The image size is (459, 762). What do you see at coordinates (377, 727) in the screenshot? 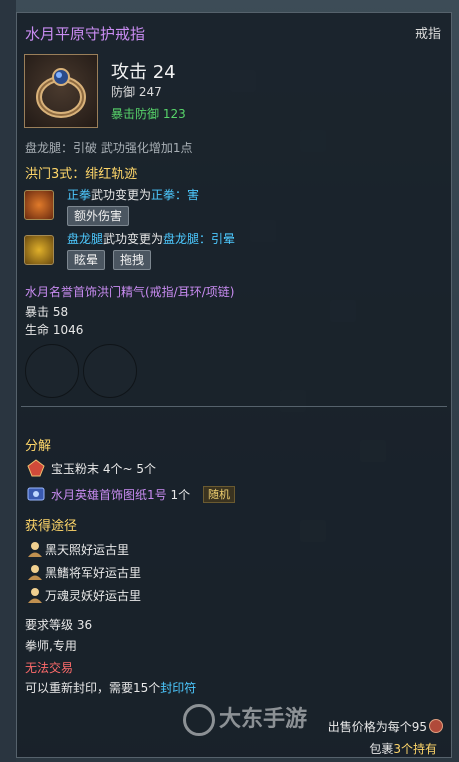
I see `sell-price: 出售价格为每个95` at bounding box center [377, 727].